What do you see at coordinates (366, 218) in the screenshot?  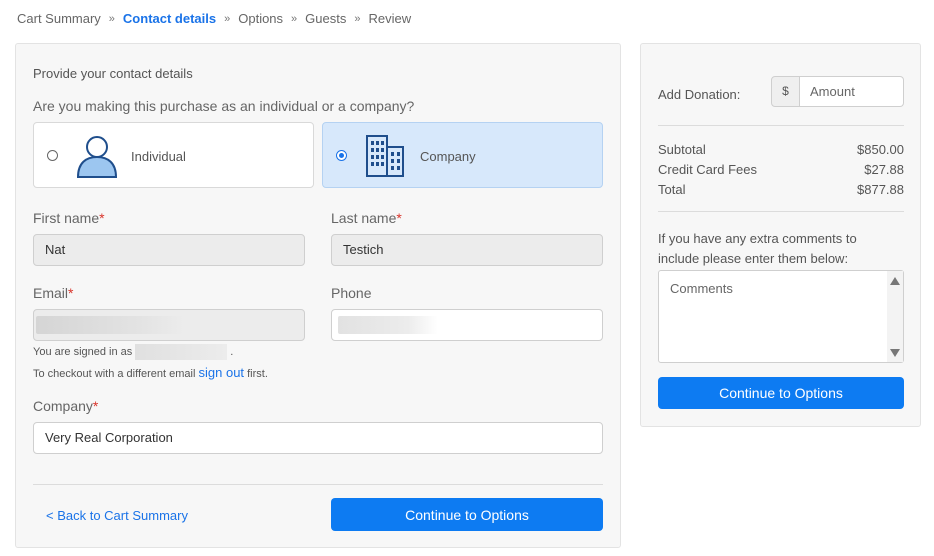 I see `last-name-label: Last name*` at bounding box center [366, 218].